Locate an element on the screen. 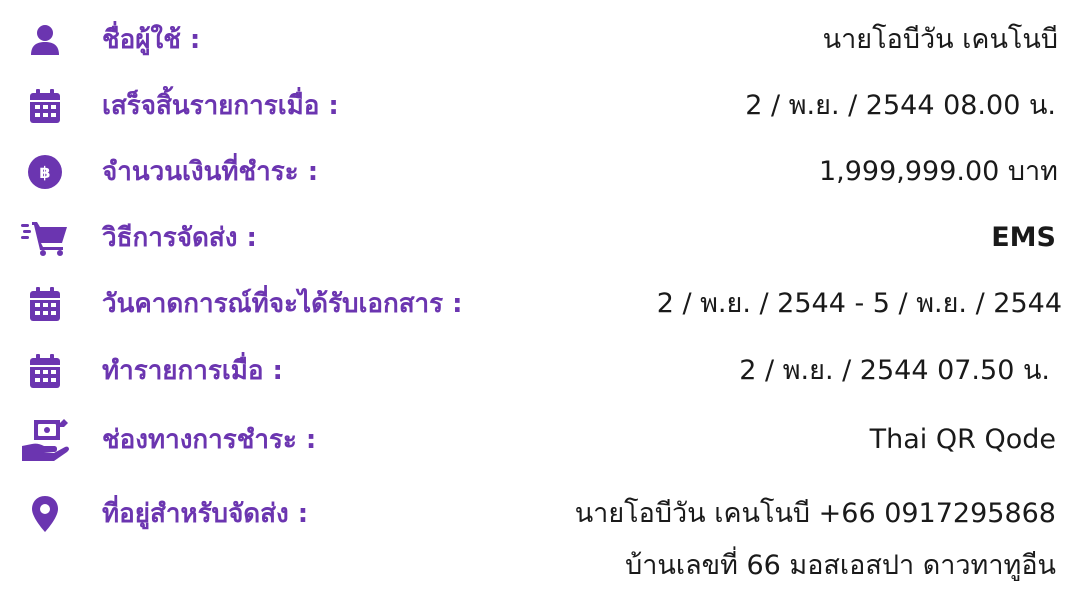 This screenshot has height=608, width=1086. amount-paid-value: 1,999,999.00 บาท is located at coordinates (938, 171).